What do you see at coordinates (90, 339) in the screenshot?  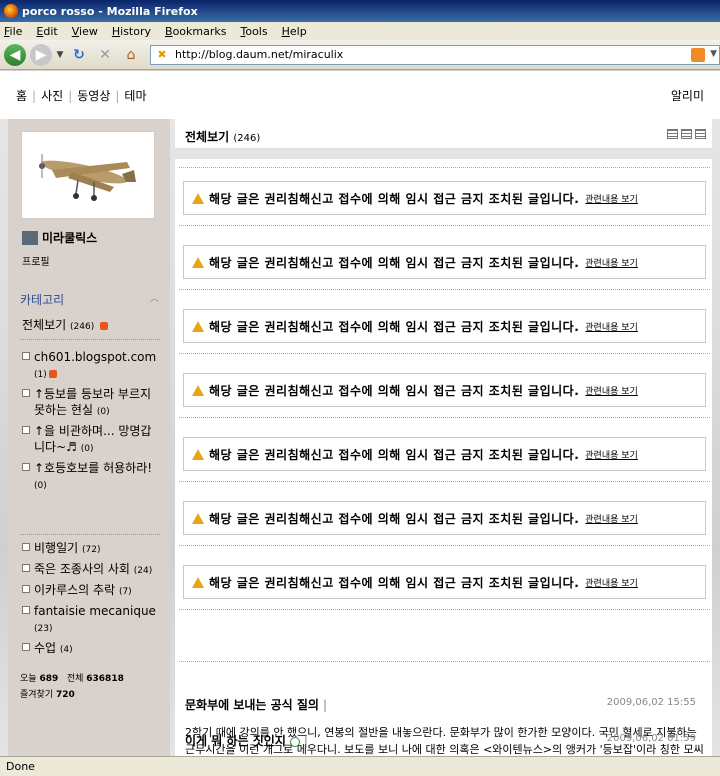 I see `category-divider` at bounding box center [90, 339].